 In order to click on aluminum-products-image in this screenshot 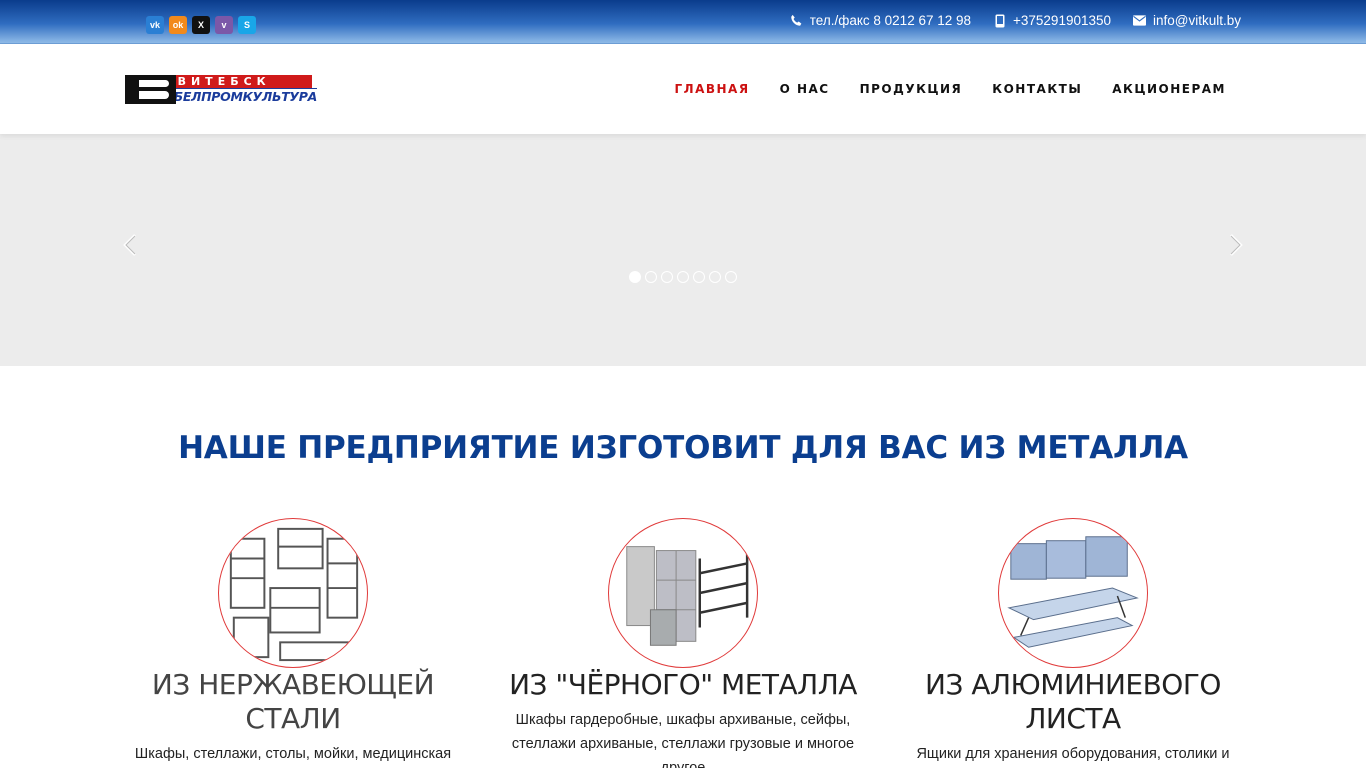, I will do `click(1073, 593)`.